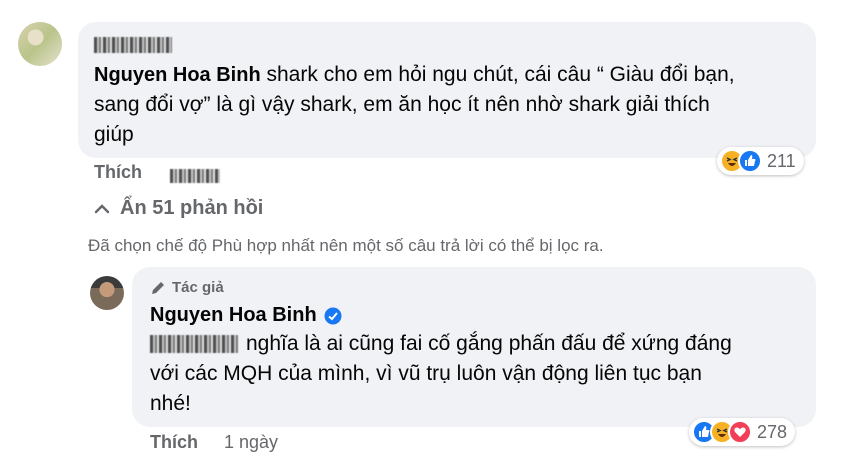  I want to click on comment-author-link: Nguyen Hoa Binh, so click(177, 75).